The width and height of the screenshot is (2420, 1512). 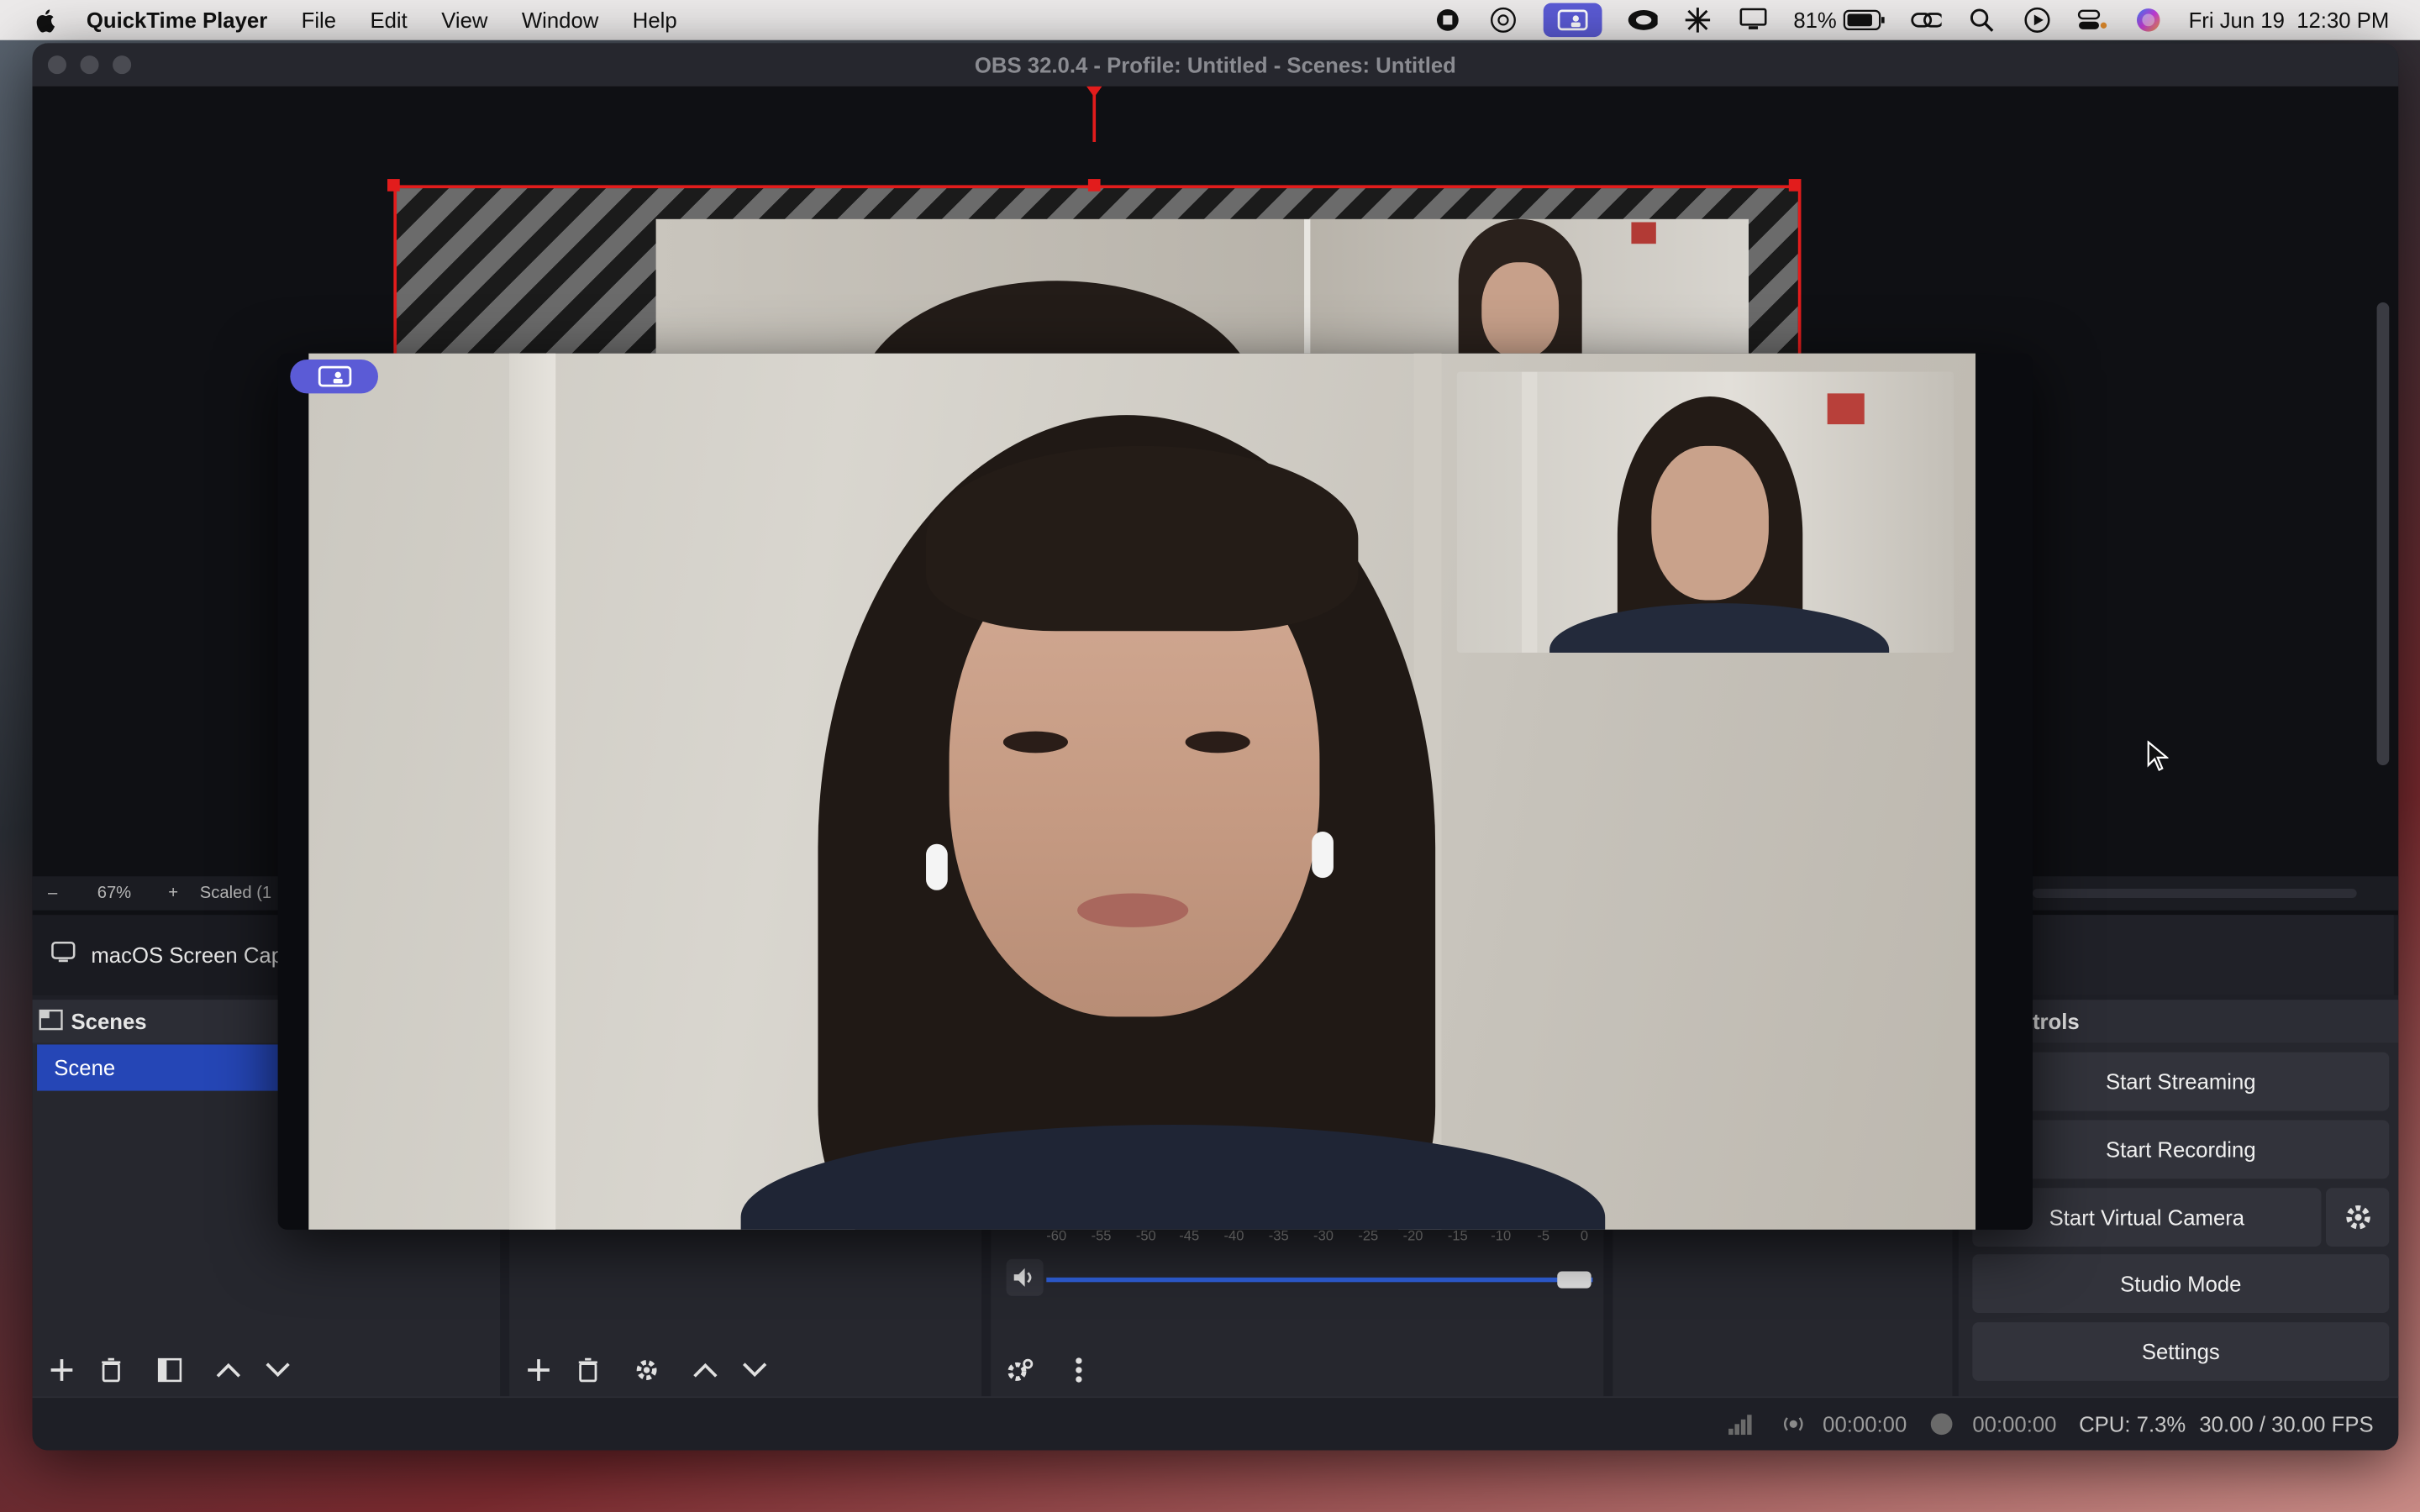 What do you see at coordinates (1719, 628) in the screenshot?
I see `inset-person-shoulders` at bounding box center [1719, 628].